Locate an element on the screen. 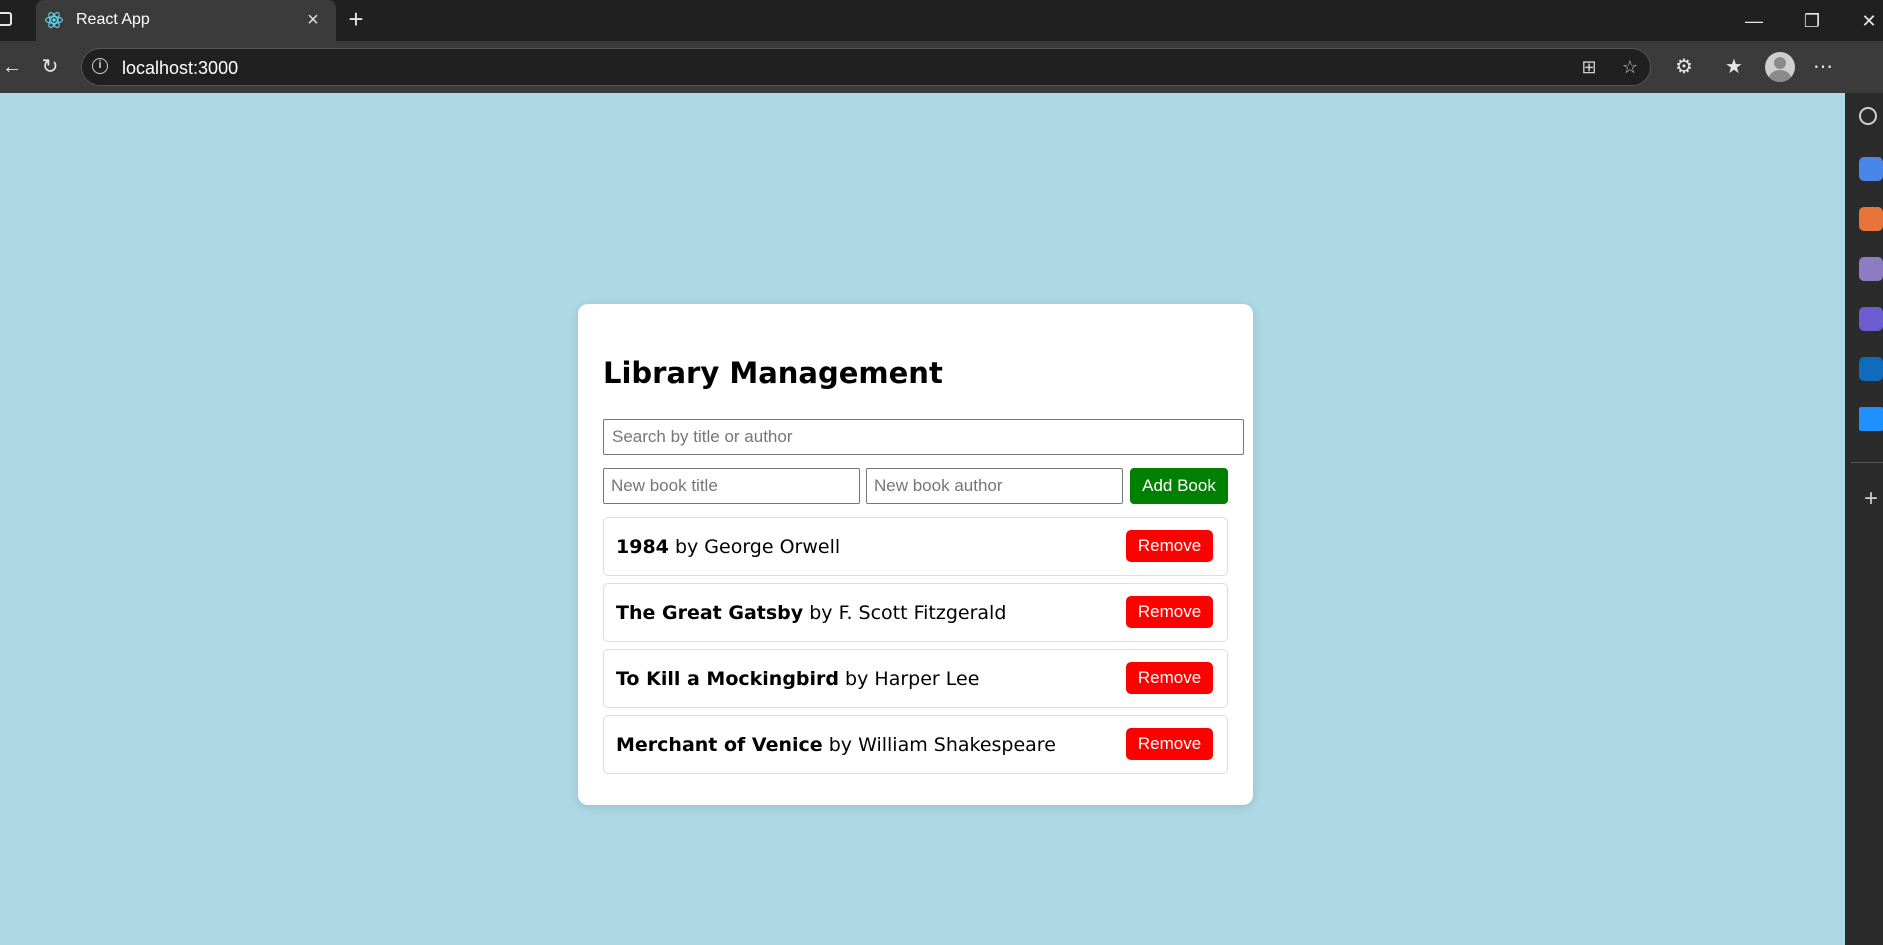 The height and width of the screenshot is (945, 1883). app-available-icon: ⊞ is located at coordinates (1589, 67).